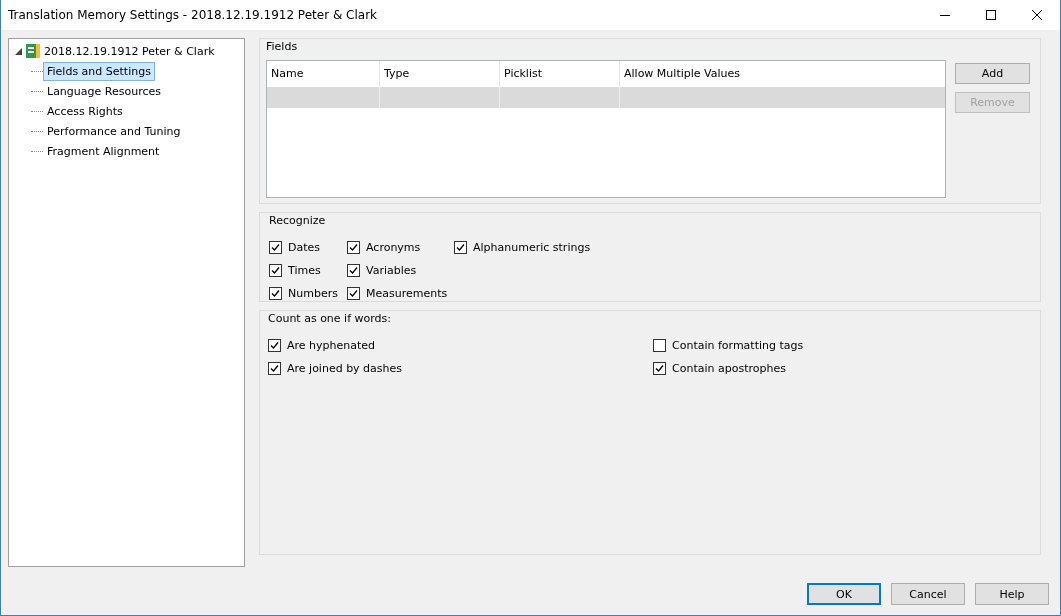  What do you see at coordinates (114, 131) in the screenshot?
I see `tree-item: Performance and Tuning` at bounding box center [114, 131].